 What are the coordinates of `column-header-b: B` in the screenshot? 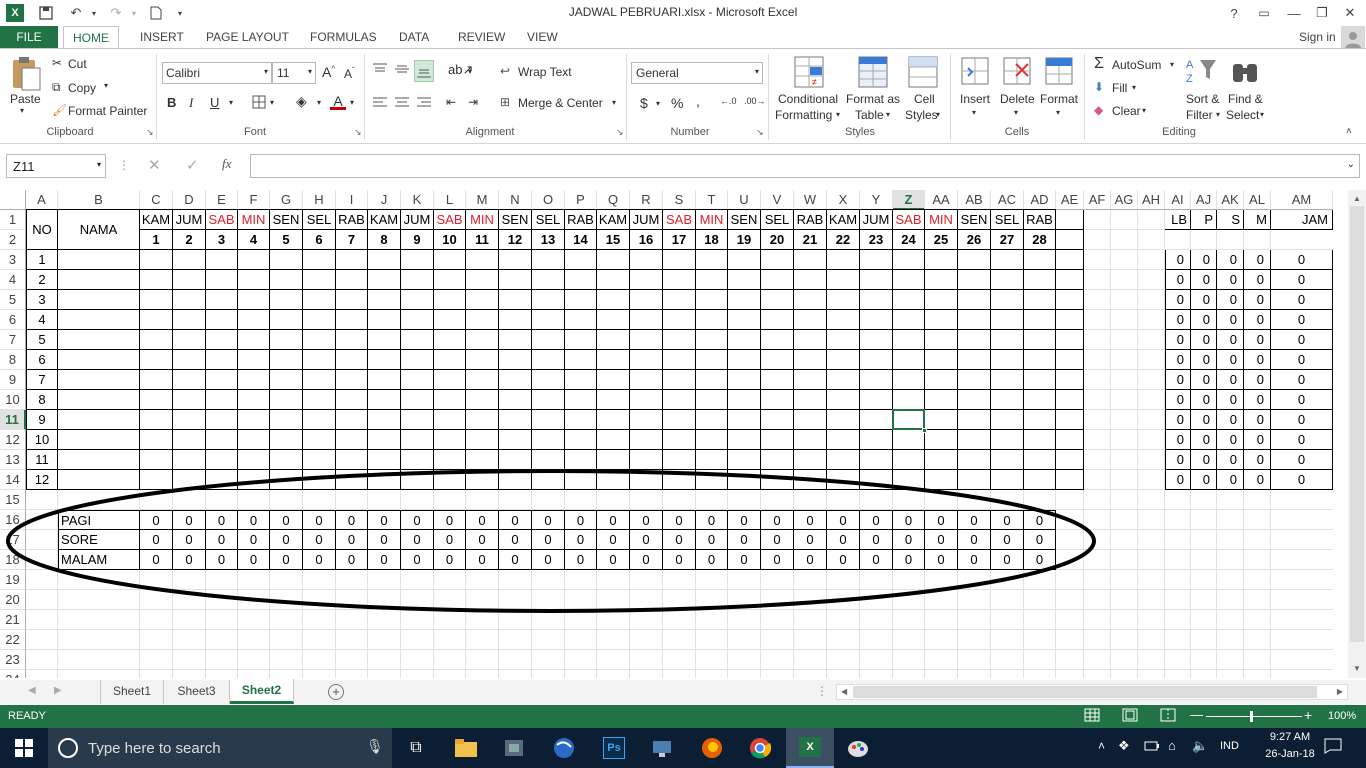 It's located at (99, 200).